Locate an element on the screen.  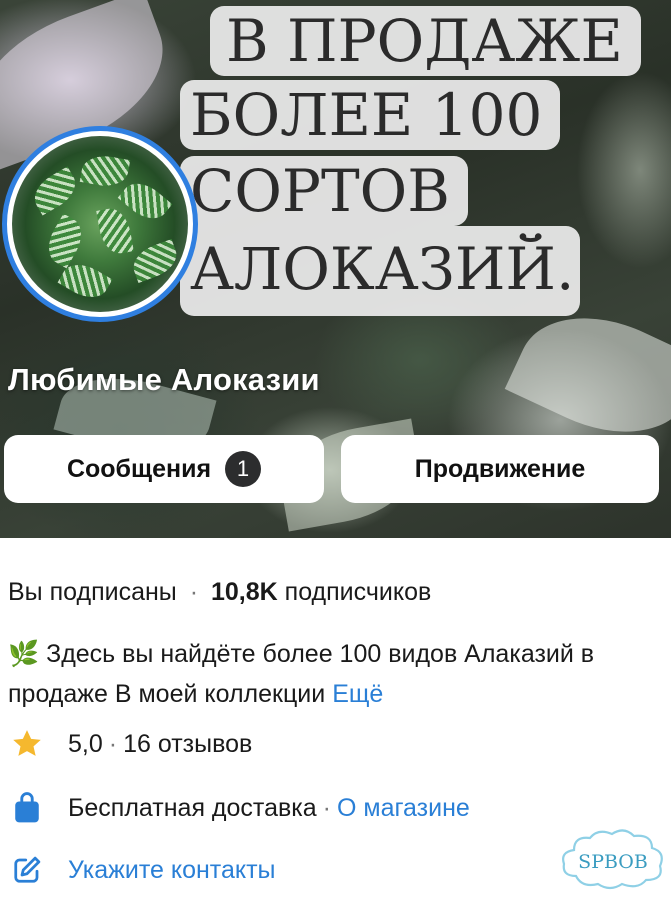
watermark-text: SPBOB is located at coordinates (613, 862).